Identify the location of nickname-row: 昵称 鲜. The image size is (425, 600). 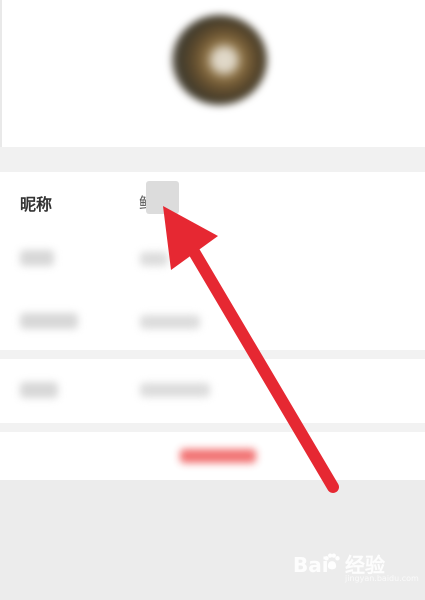
(212, 200).